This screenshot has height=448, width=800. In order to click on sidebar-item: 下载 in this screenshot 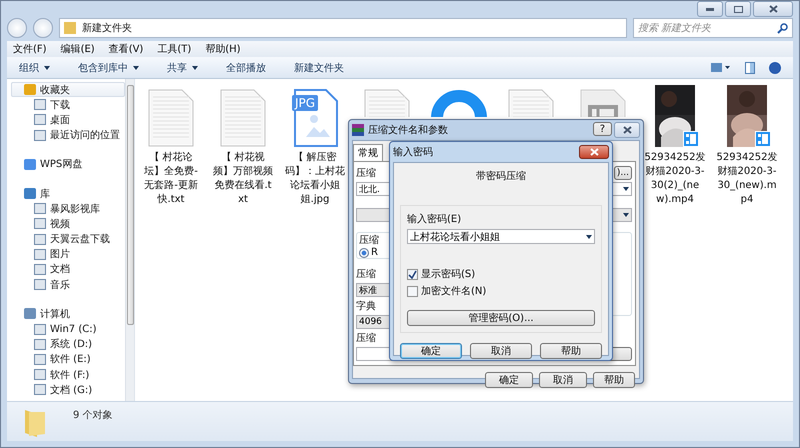, I will do `click(68, 104)`.